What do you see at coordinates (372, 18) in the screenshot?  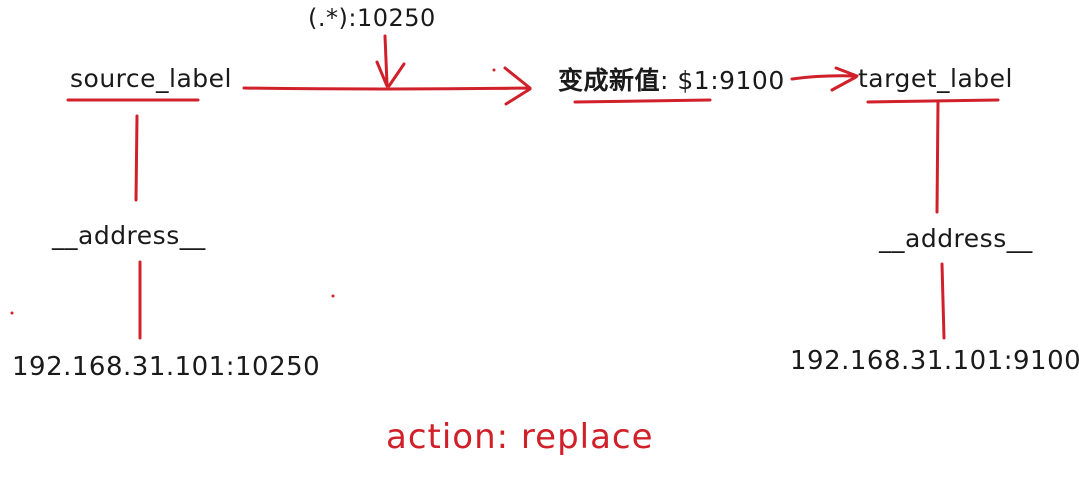 I see `regex-label: (.*):10250` at bounding box center [372, 18].